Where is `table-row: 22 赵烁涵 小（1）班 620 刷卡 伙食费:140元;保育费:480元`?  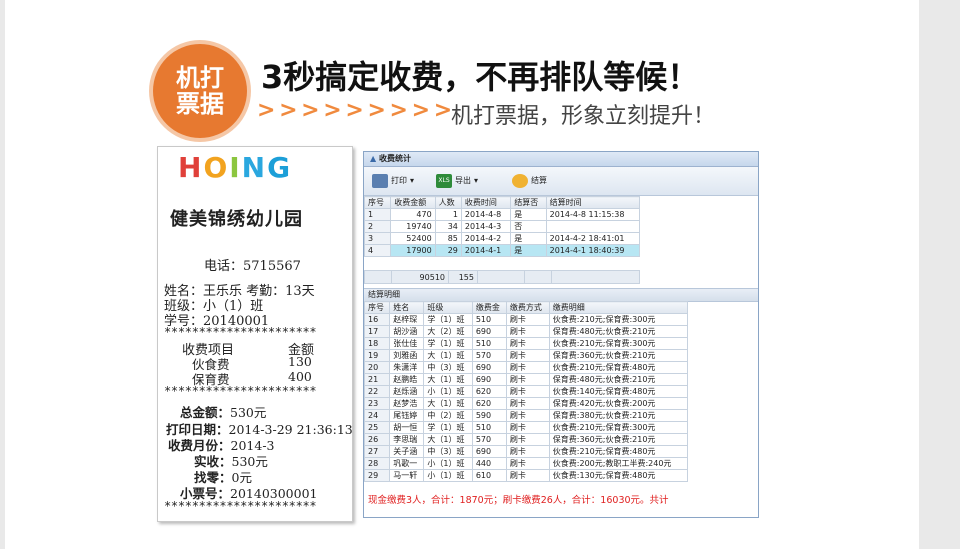 table-row: 22 赵烁涵 小（1）班 620 刷卡 伙食费:140元;保育费:480元 is located at coordinates (526, 391).